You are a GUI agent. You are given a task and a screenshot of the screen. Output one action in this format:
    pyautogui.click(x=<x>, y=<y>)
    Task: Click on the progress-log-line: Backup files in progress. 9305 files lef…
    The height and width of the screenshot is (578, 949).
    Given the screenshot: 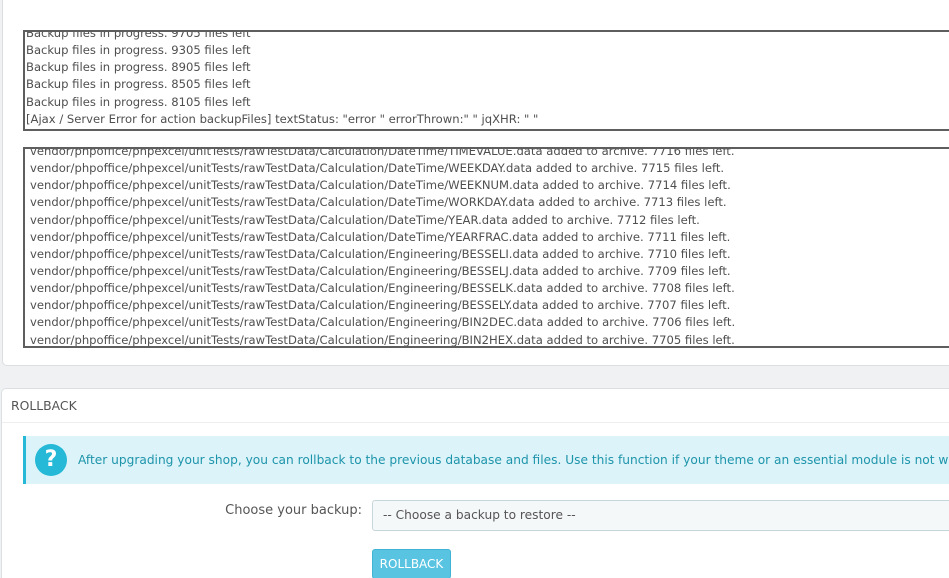 What is the action you would take?
    pyautogui.click(x=138, y=50)
    